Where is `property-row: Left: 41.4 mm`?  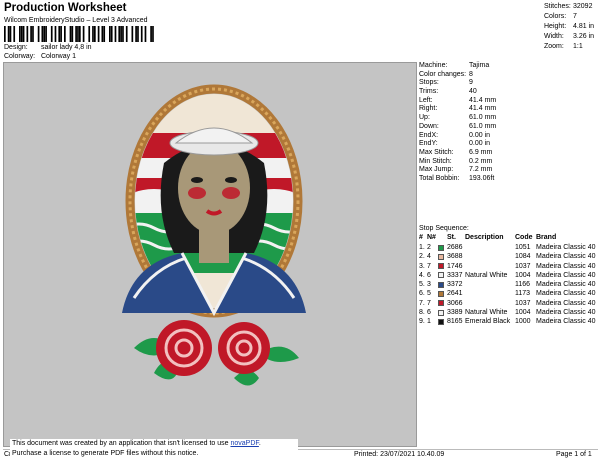
property-row: Left: 41.4 mm is located at coordinates (458, 100).